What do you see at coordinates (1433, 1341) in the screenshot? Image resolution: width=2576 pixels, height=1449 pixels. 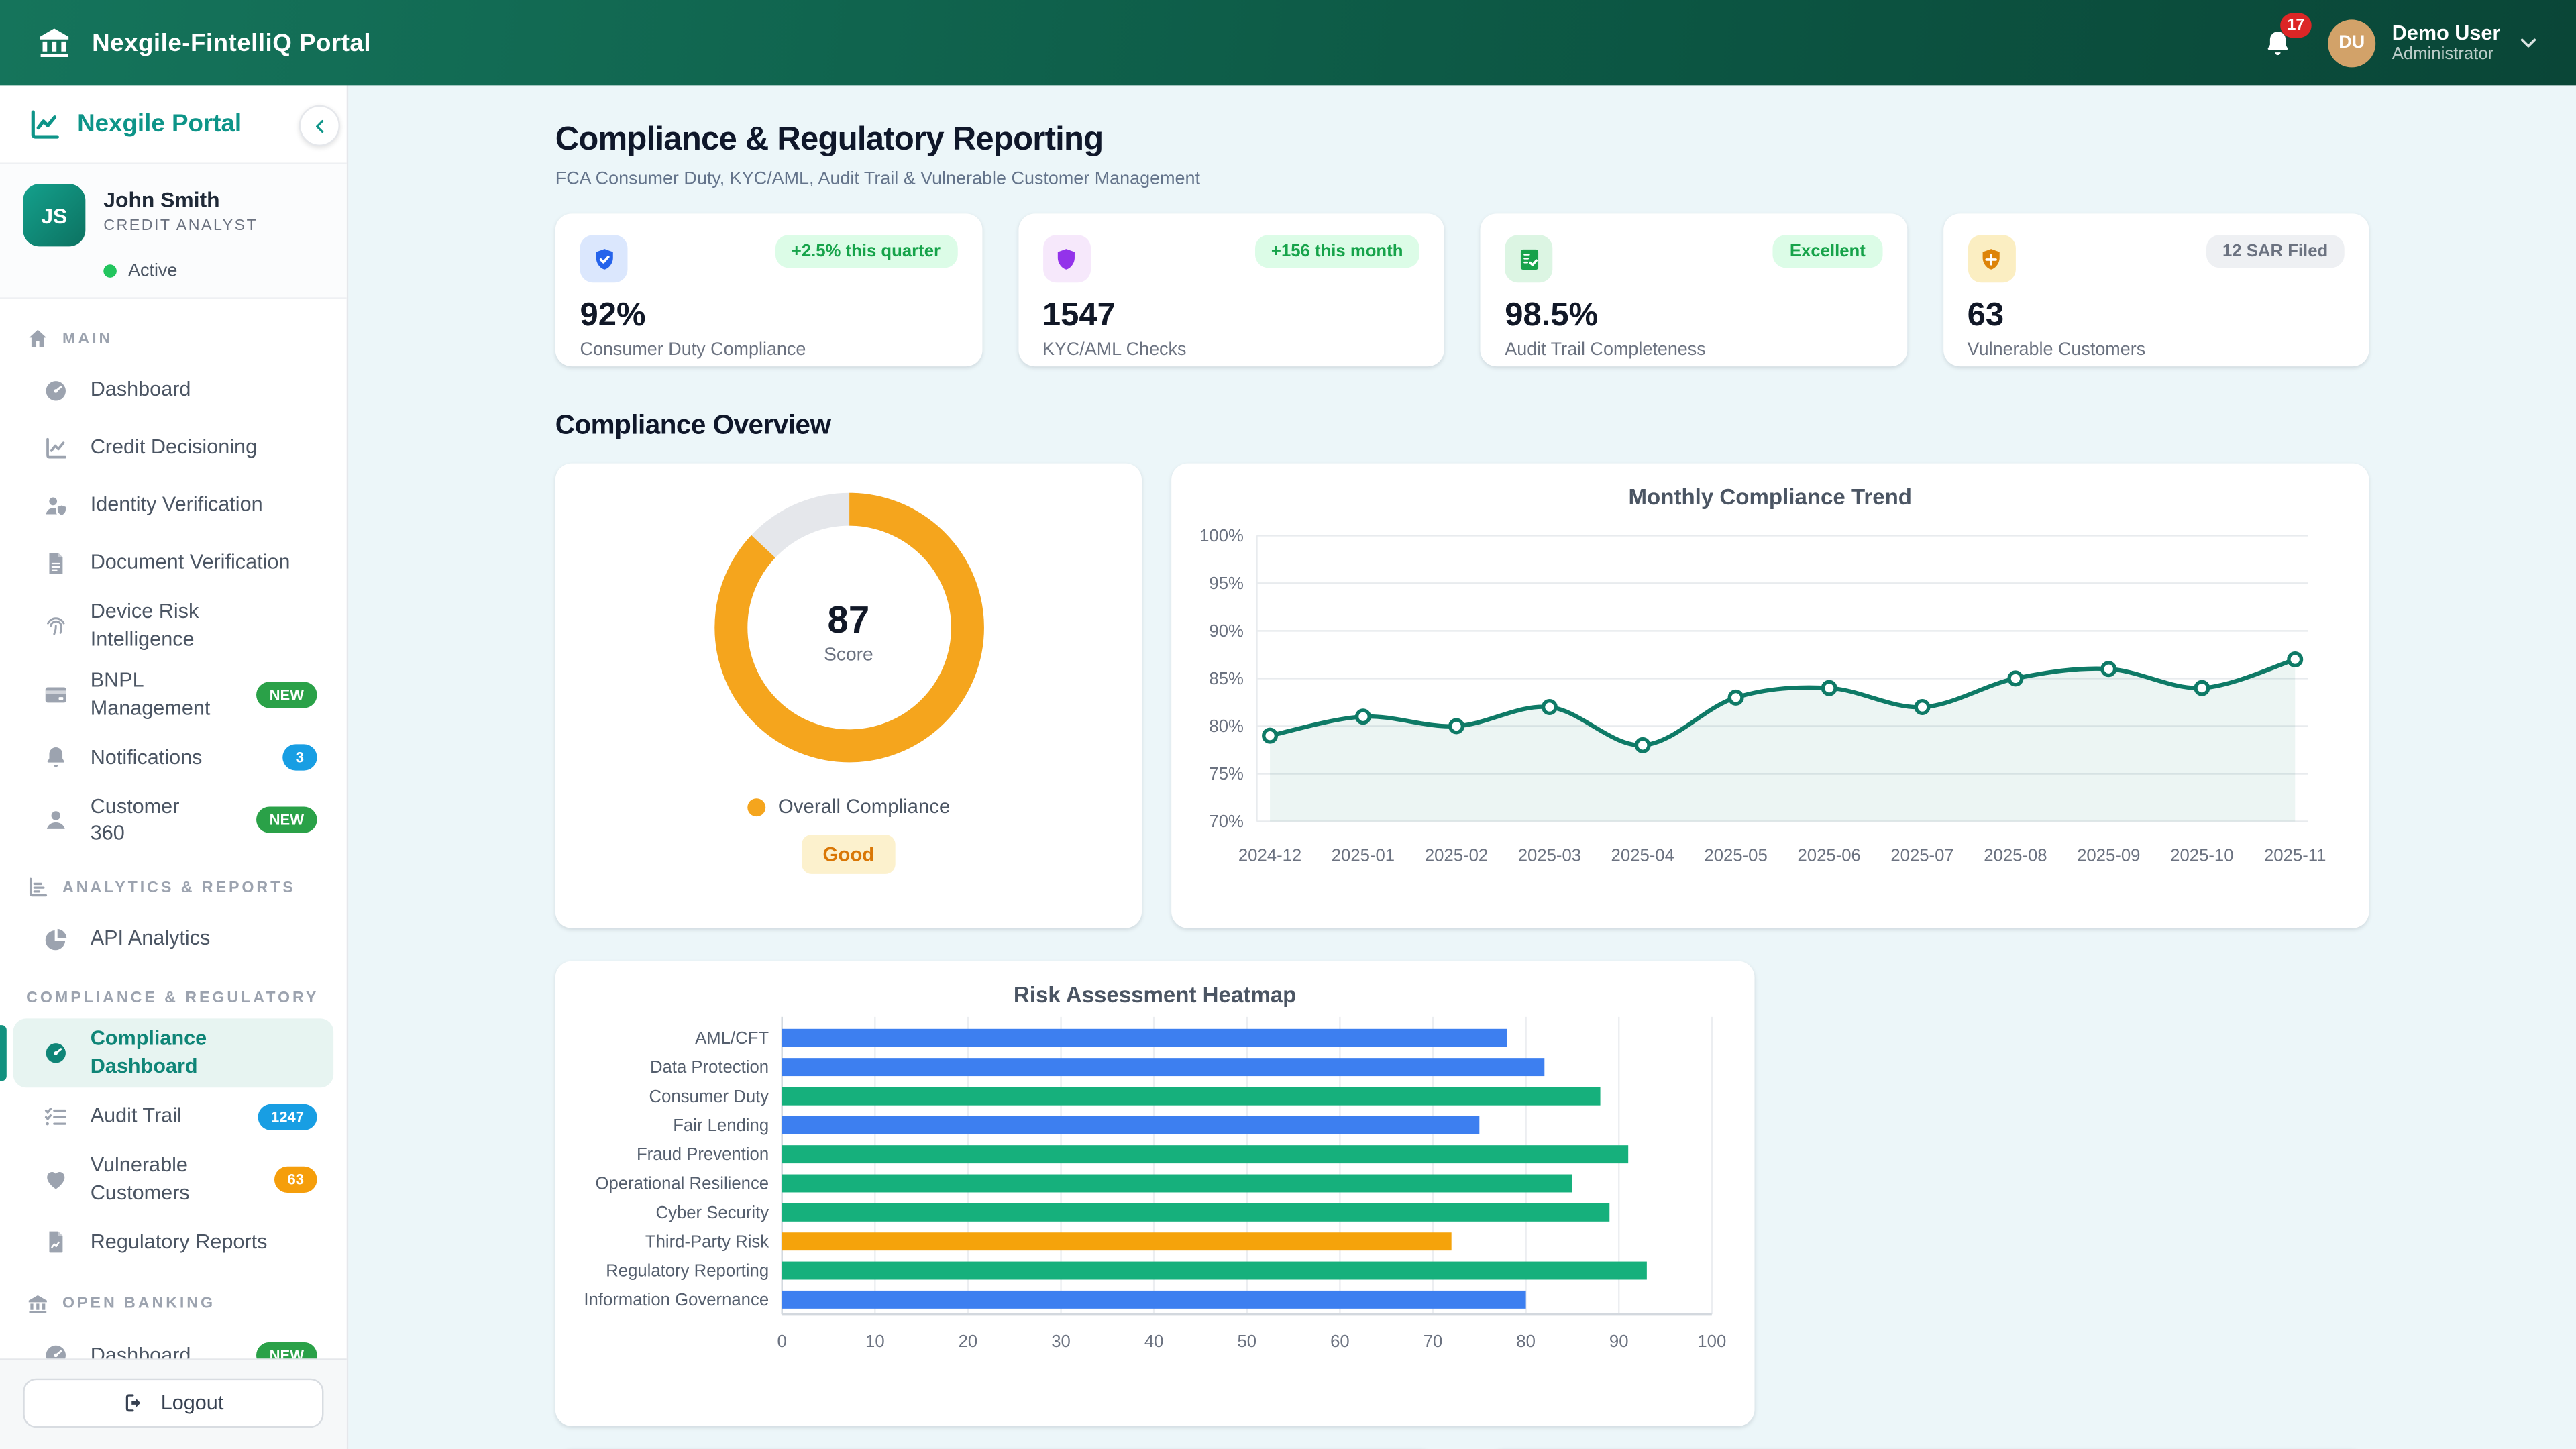 I see `svg-text: 70` at bounding box center [1433, 1341].